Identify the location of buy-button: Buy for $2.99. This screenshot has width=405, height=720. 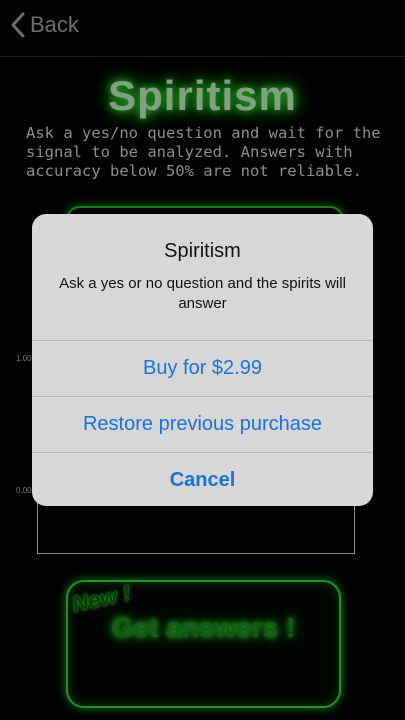
(202, 368).